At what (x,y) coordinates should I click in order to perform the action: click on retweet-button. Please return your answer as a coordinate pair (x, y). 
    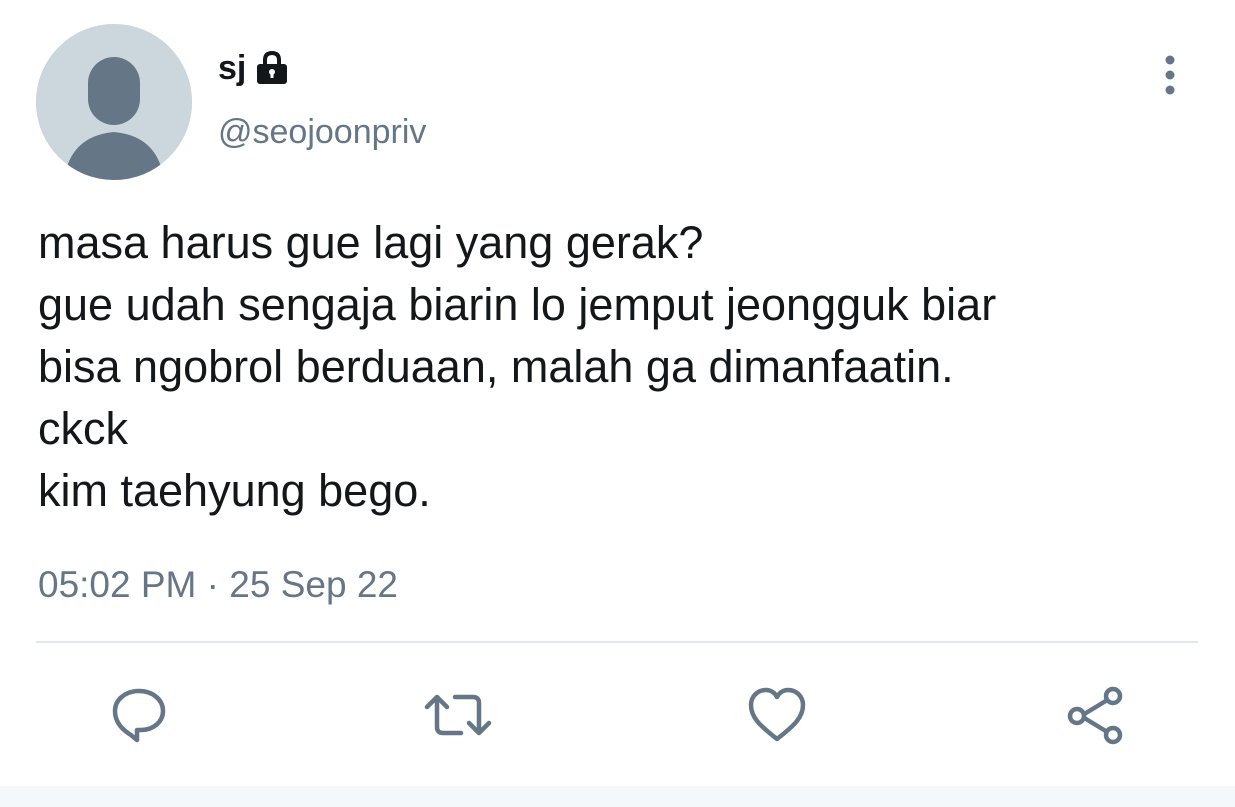
    Looking at the image, I should click on (458, 715).